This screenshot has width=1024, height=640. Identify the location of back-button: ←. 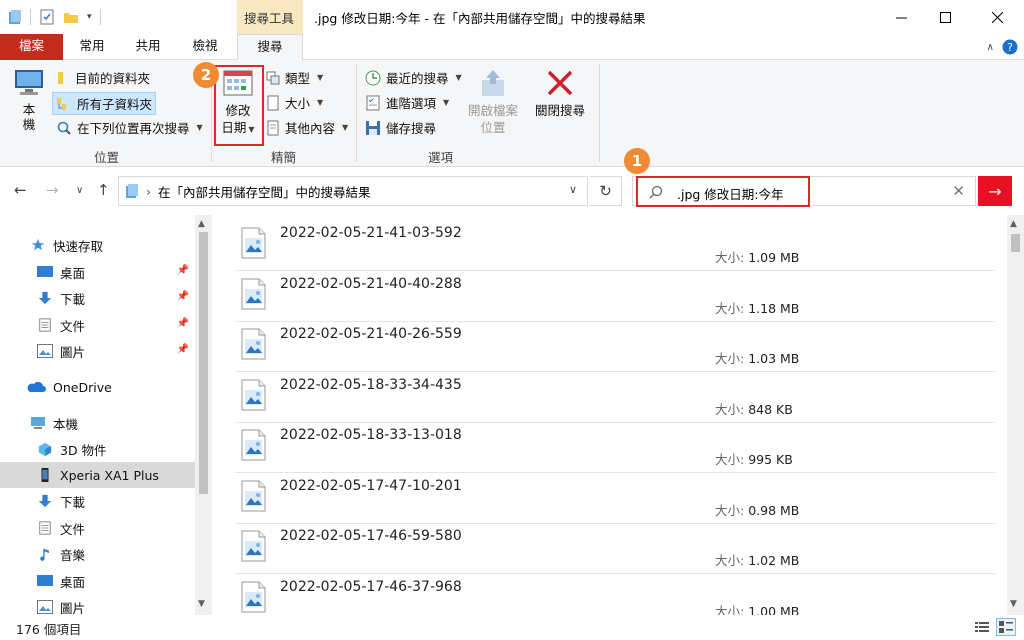
(20, 190).